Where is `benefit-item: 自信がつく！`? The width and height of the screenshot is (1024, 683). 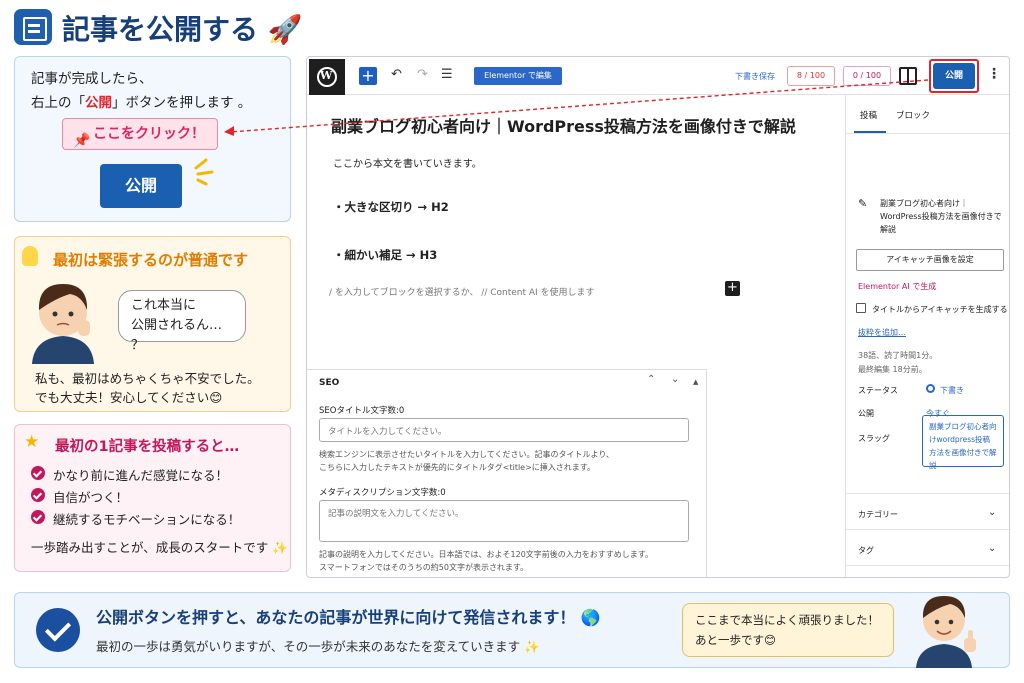 benefit-item: 自信がつく！ is located at coordinates (91, 497).